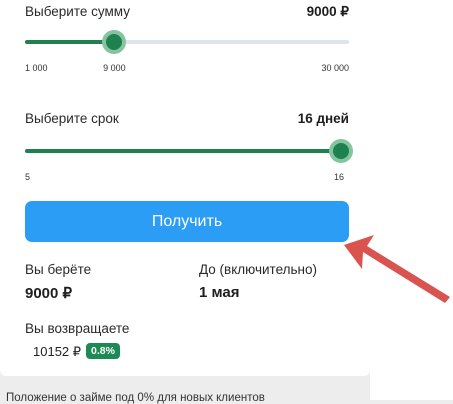 The image size is (453, 404). I want to click on term-max-tick: 16, so click(339, 177).